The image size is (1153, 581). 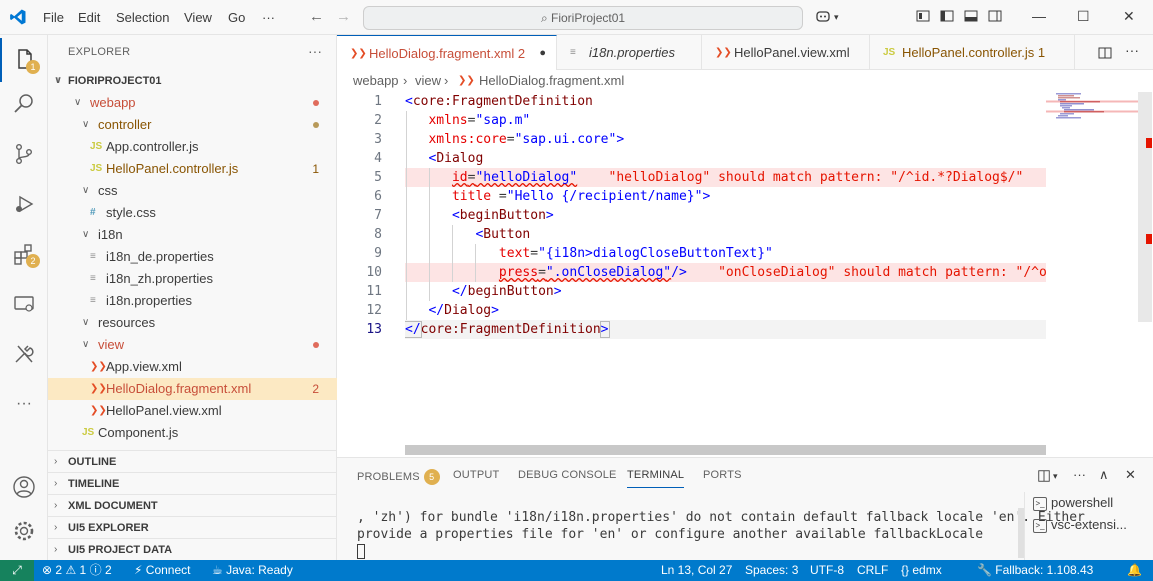 What do you see at coordinates (192, 279) in the screenshot?
I see `tree-file: ≡ i18n_zh.properties` at bounding box center [192, 279].